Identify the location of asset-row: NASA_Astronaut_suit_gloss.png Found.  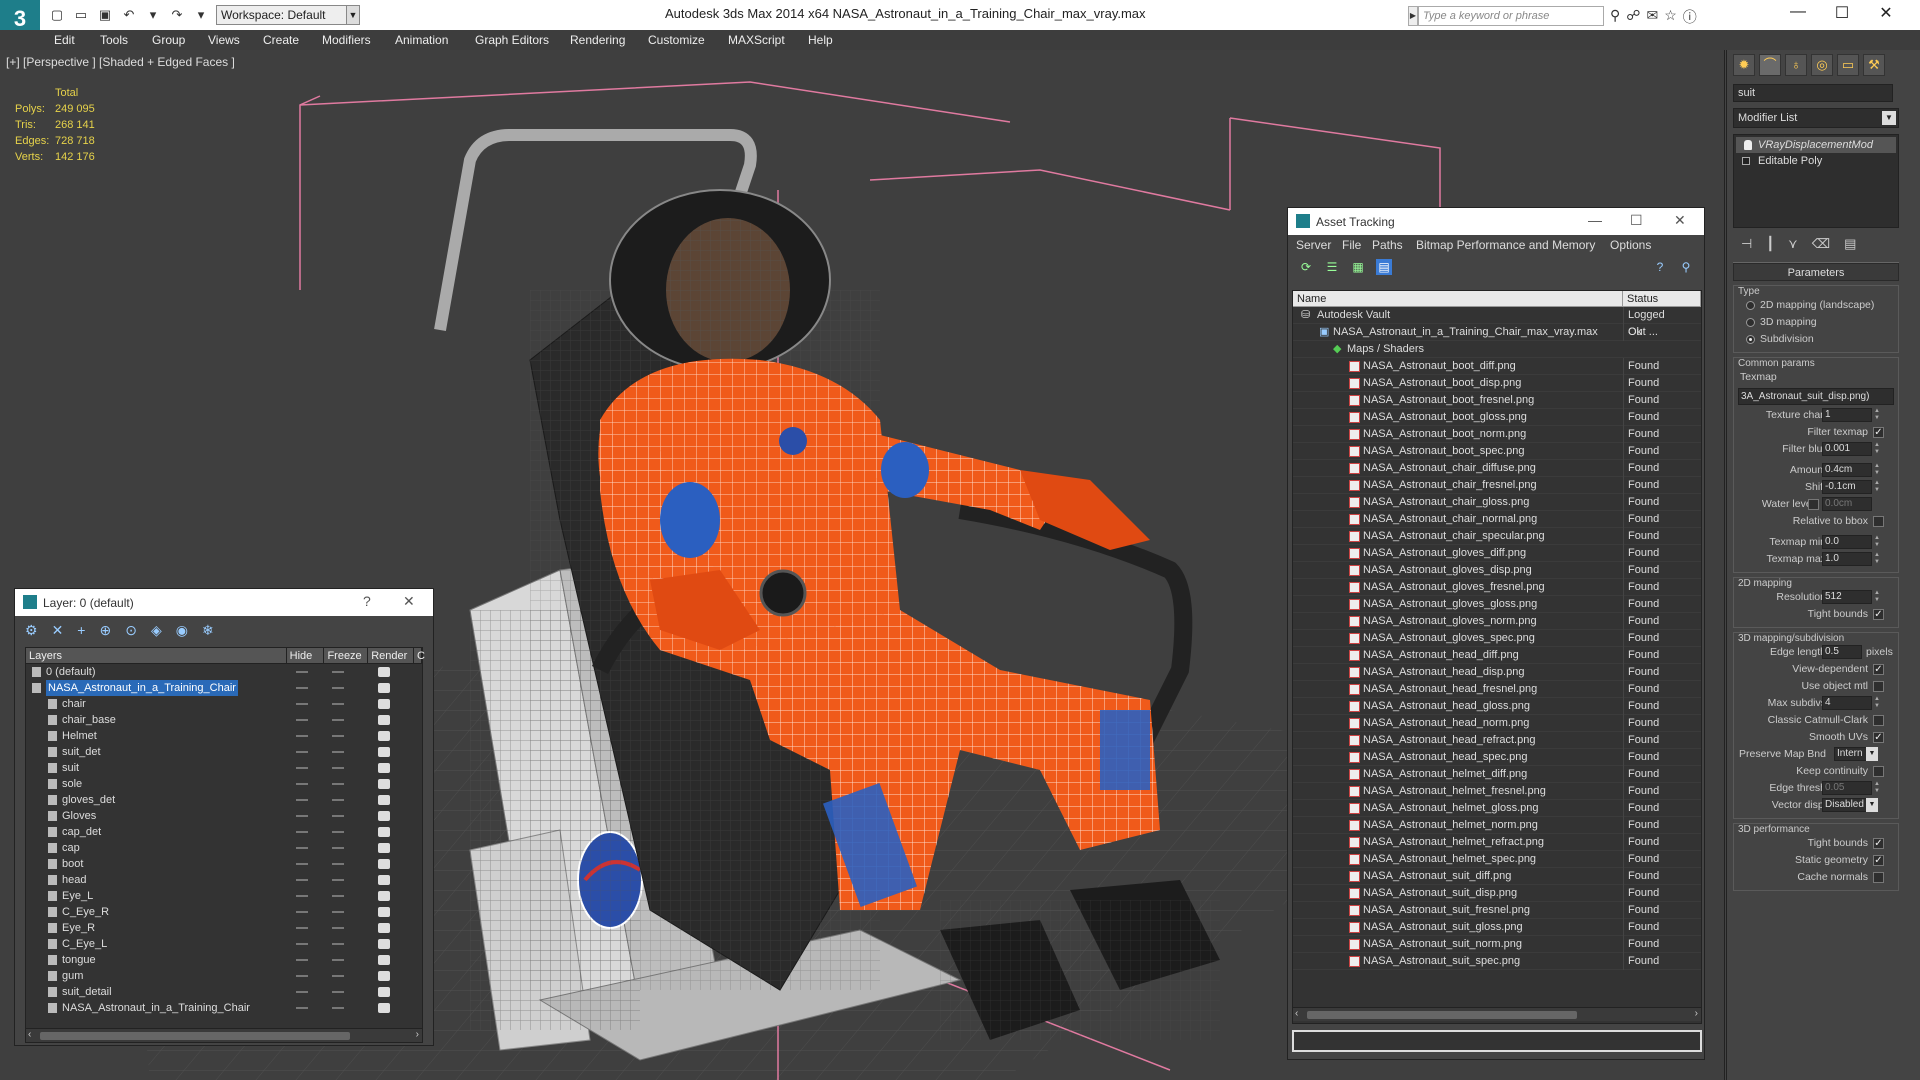
(1497, 927).